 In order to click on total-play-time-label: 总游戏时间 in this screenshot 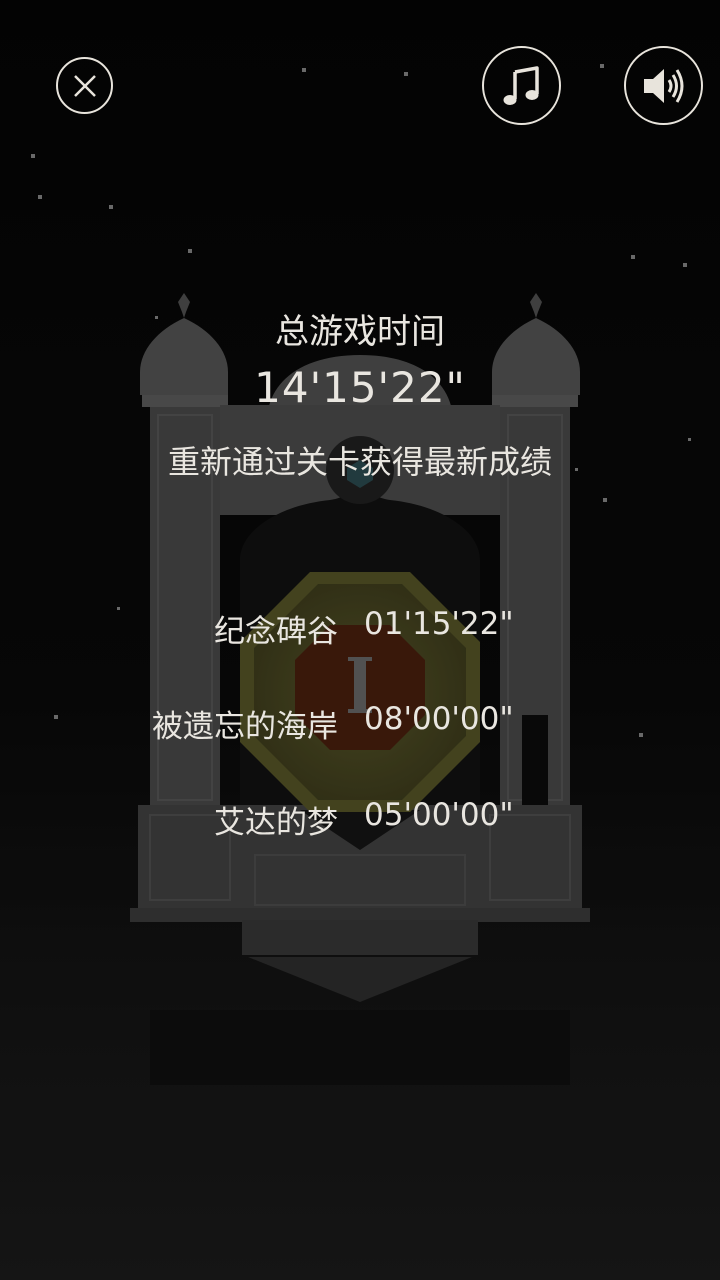, I will do `click(360, 332)`.